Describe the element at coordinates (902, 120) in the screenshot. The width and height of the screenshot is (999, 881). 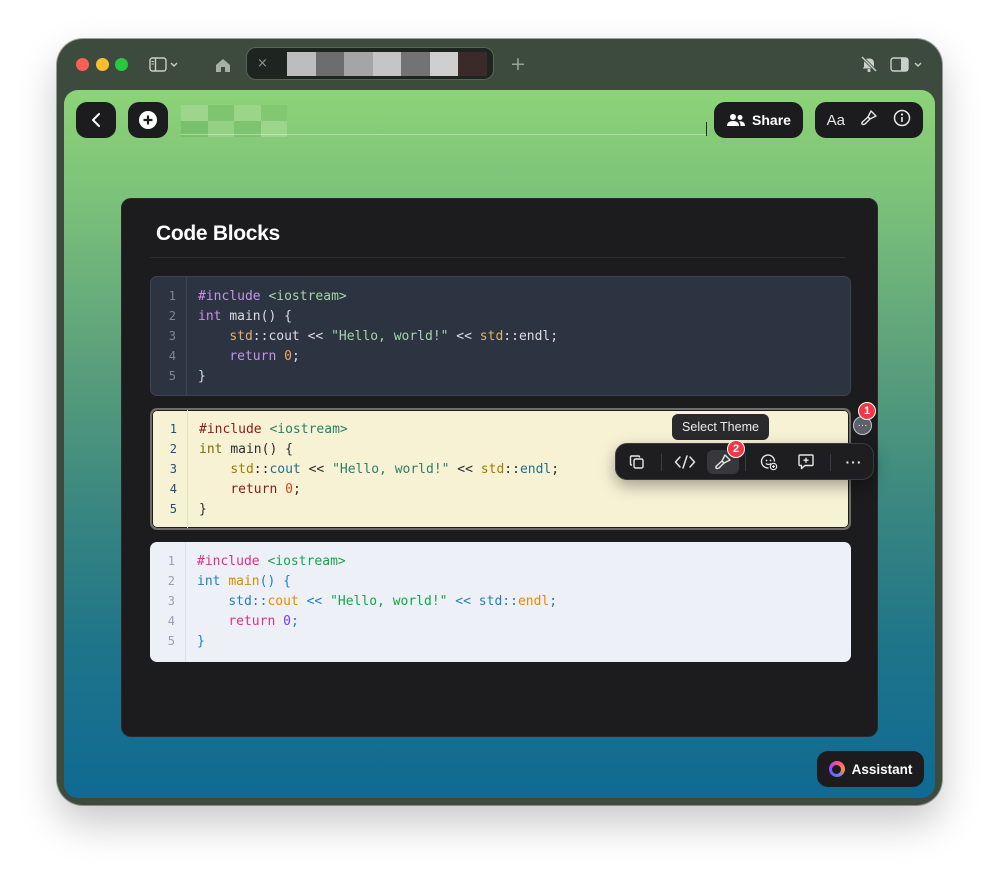
I see `info-icon` at that location.